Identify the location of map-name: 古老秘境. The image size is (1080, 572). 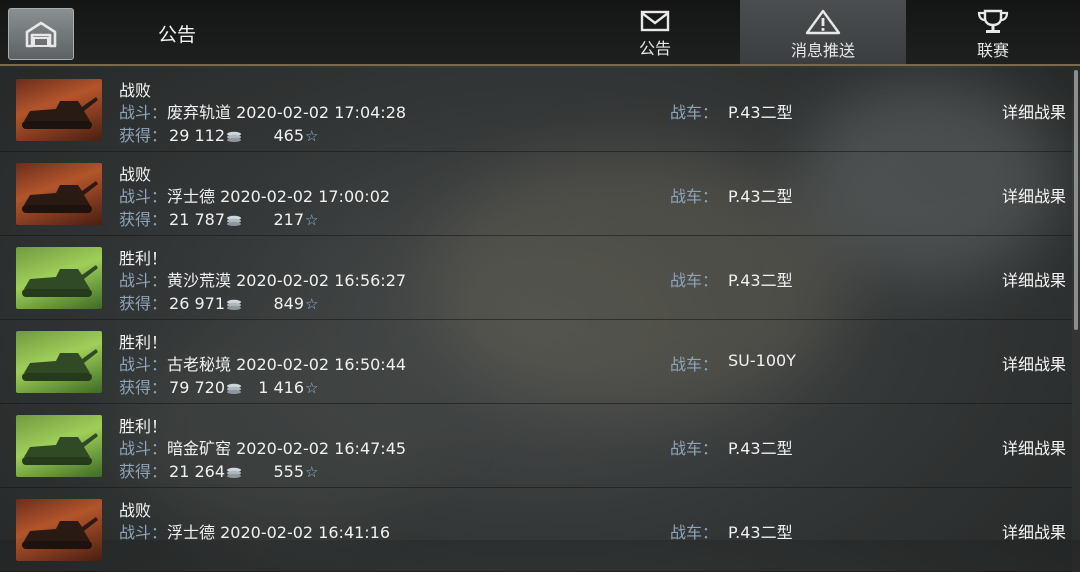
(199, 364).